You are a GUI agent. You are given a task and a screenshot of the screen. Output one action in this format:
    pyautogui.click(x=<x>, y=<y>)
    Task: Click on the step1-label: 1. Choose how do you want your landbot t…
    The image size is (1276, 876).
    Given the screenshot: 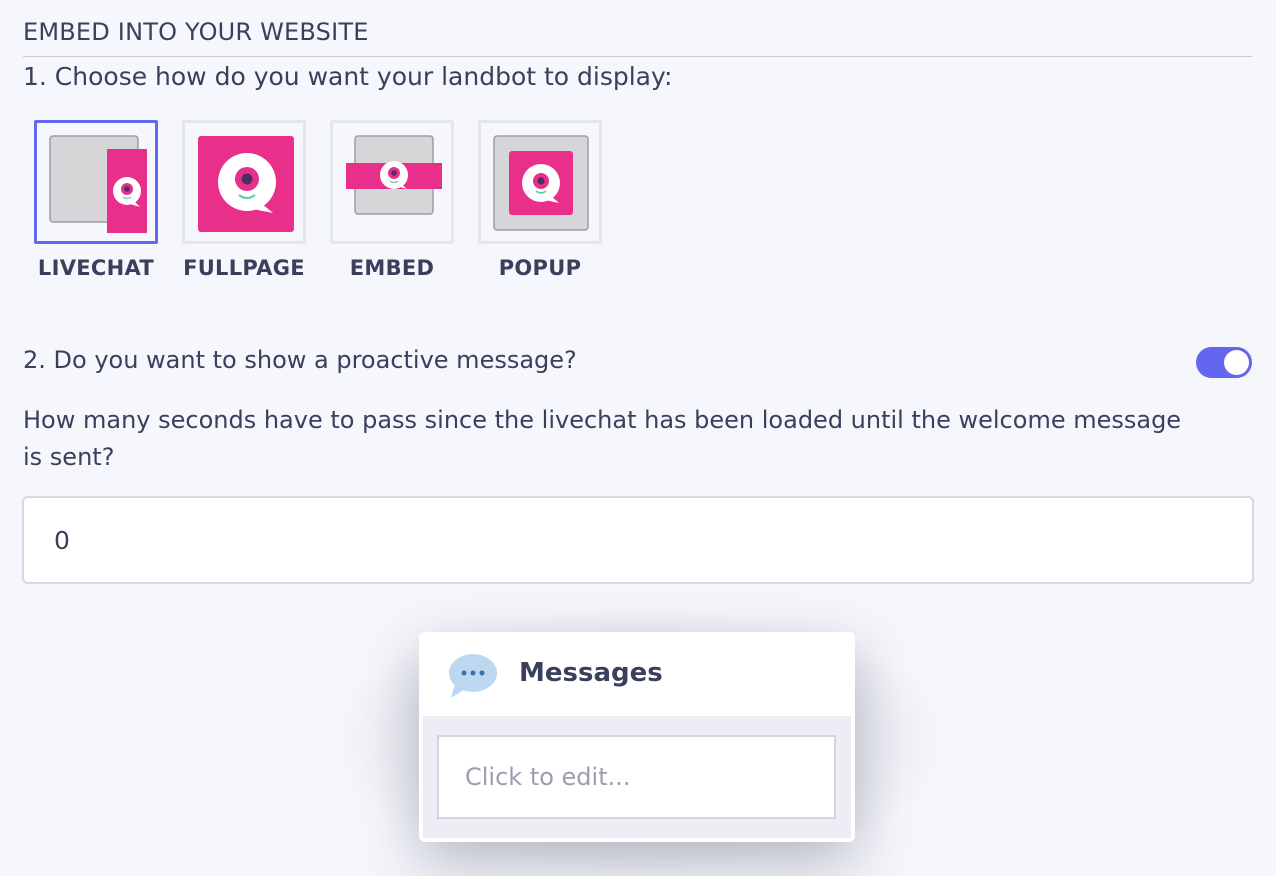 What is the action you would take?
    pyautogui.click(x=348, y=76)
    